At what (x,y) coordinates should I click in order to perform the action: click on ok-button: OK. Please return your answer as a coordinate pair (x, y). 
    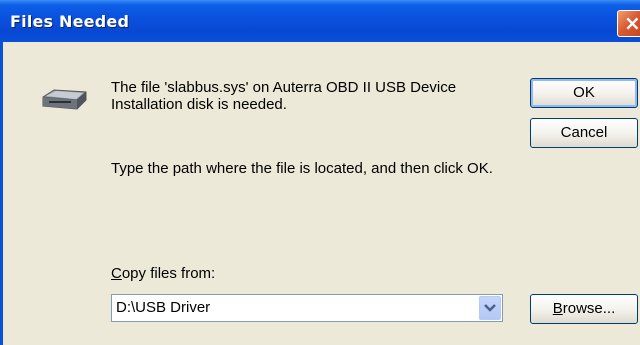
    Looking at the image, I should click on (584, 93).